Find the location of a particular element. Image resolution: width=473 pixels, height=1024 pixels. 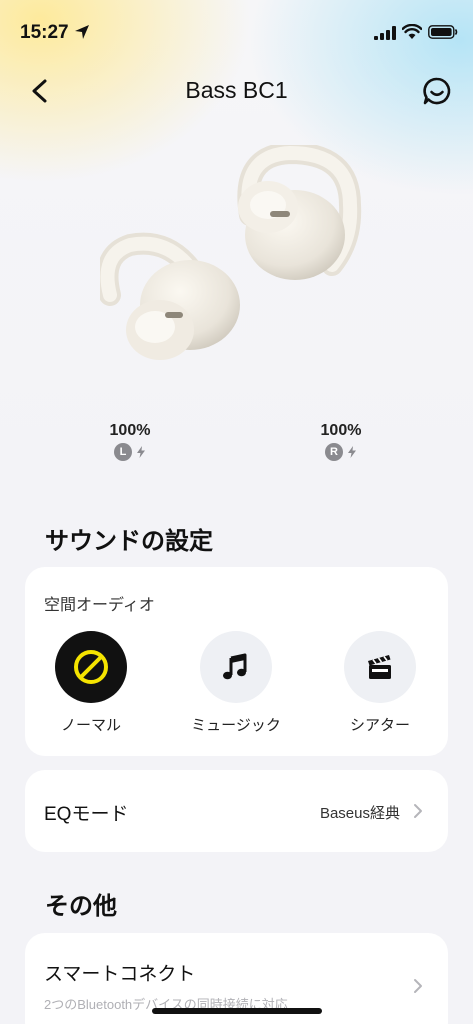

theater-mode-button is located at coordinates (380, 667).